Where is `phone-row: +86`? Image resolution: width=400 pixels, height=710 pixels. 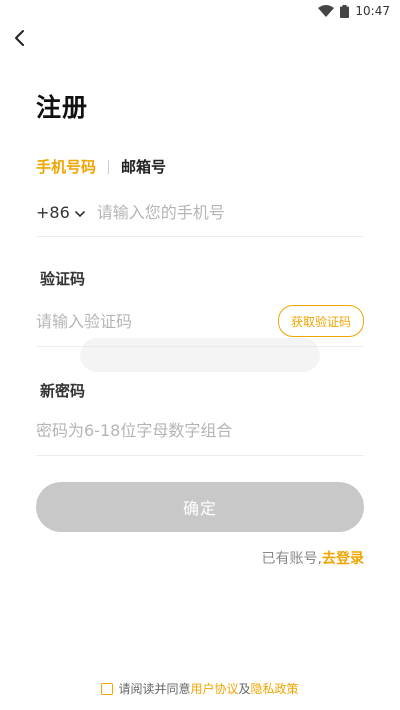 phone-row: +86 is located at coordinates (200, 212).